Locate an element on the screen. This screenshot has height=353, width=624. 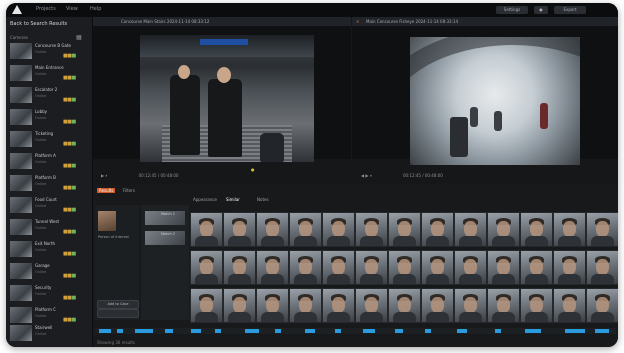
secondary-button is located at coordinates (118, 313).